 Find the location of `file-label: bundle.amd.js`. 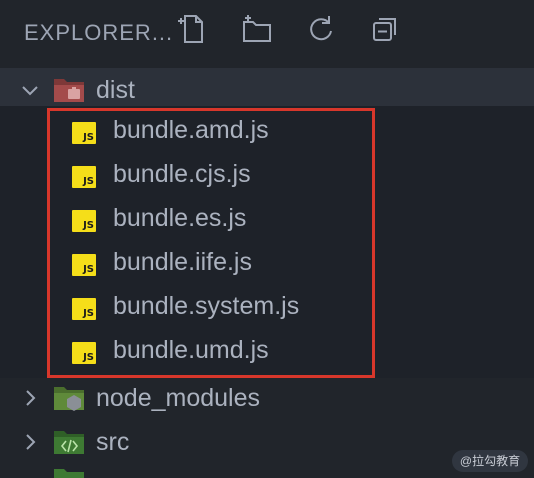

file-label: bundle.amd.js is located at coordinates (191, 130).